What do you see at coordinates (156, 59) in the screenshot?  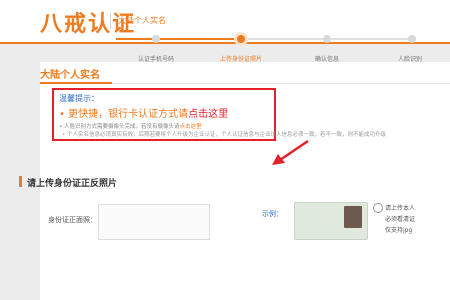 I see `step-label-phone: 认证手机号码` at bounding box center [156, 59].